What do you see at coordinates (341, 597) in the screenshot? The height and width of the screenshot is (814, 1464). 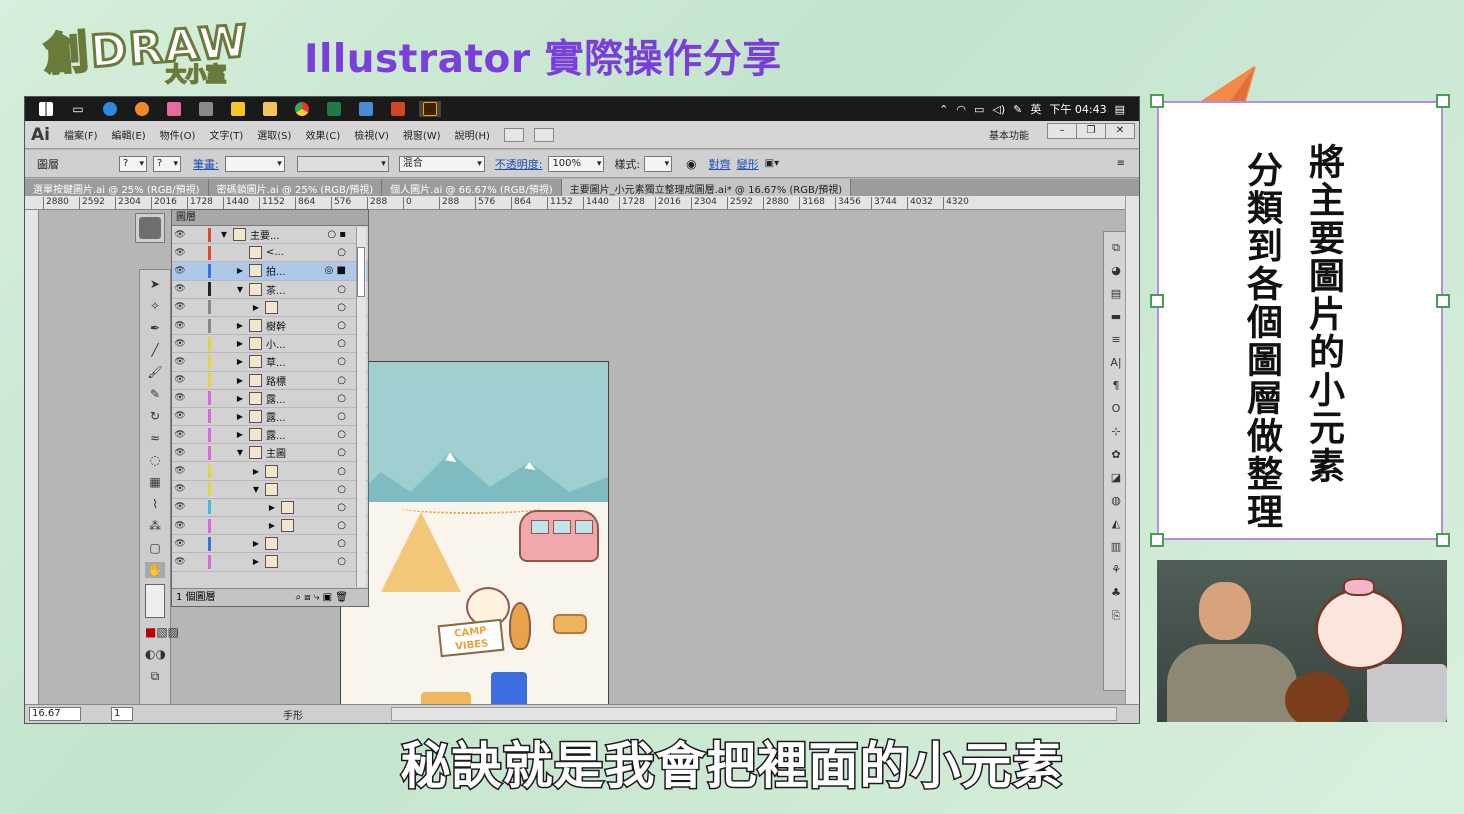 I see `delete-layer-icon: 🗑` at bounding box center [341, 597].